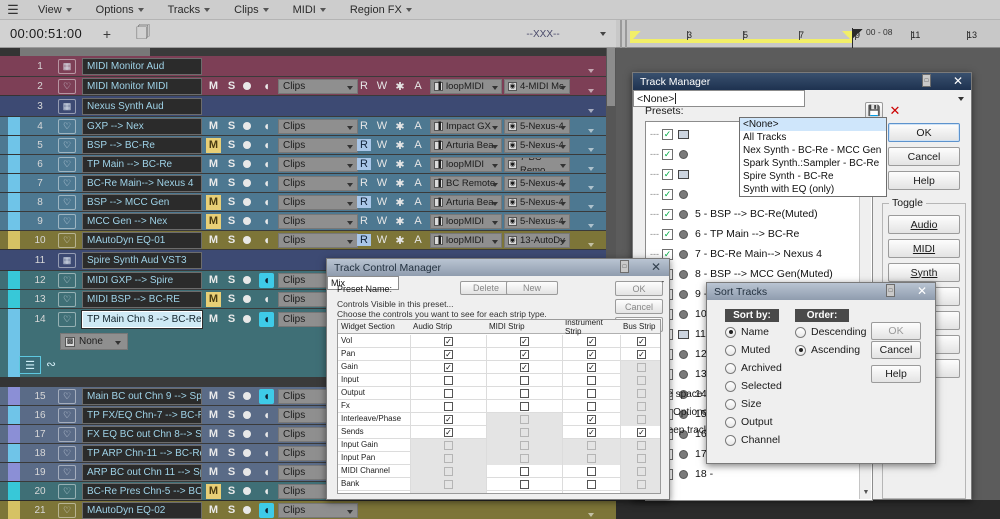 The height and width of the screenshot is (519, 1000). I want to click on track-manager-cancel-button: Cancel, so click(924, 156).